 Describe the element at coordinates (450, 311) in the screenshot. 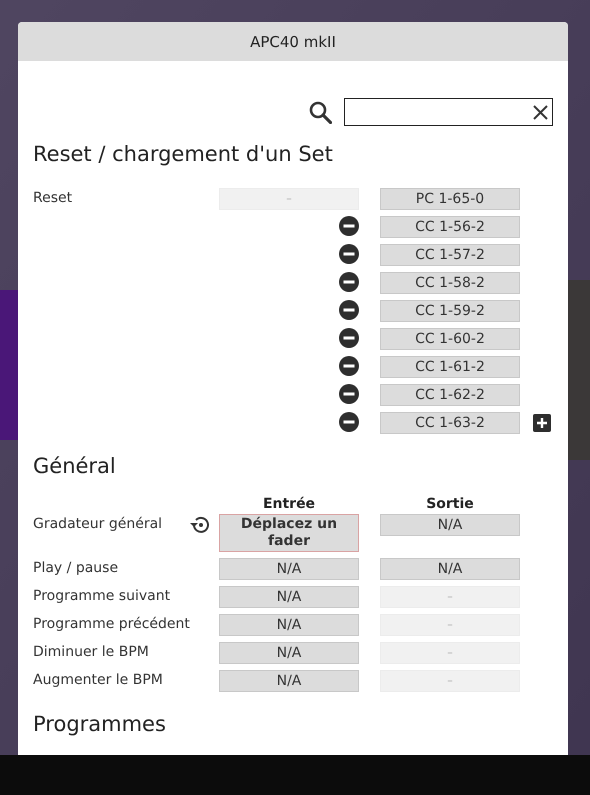

I see `mapping-field: CC 1-59-2` at that location.